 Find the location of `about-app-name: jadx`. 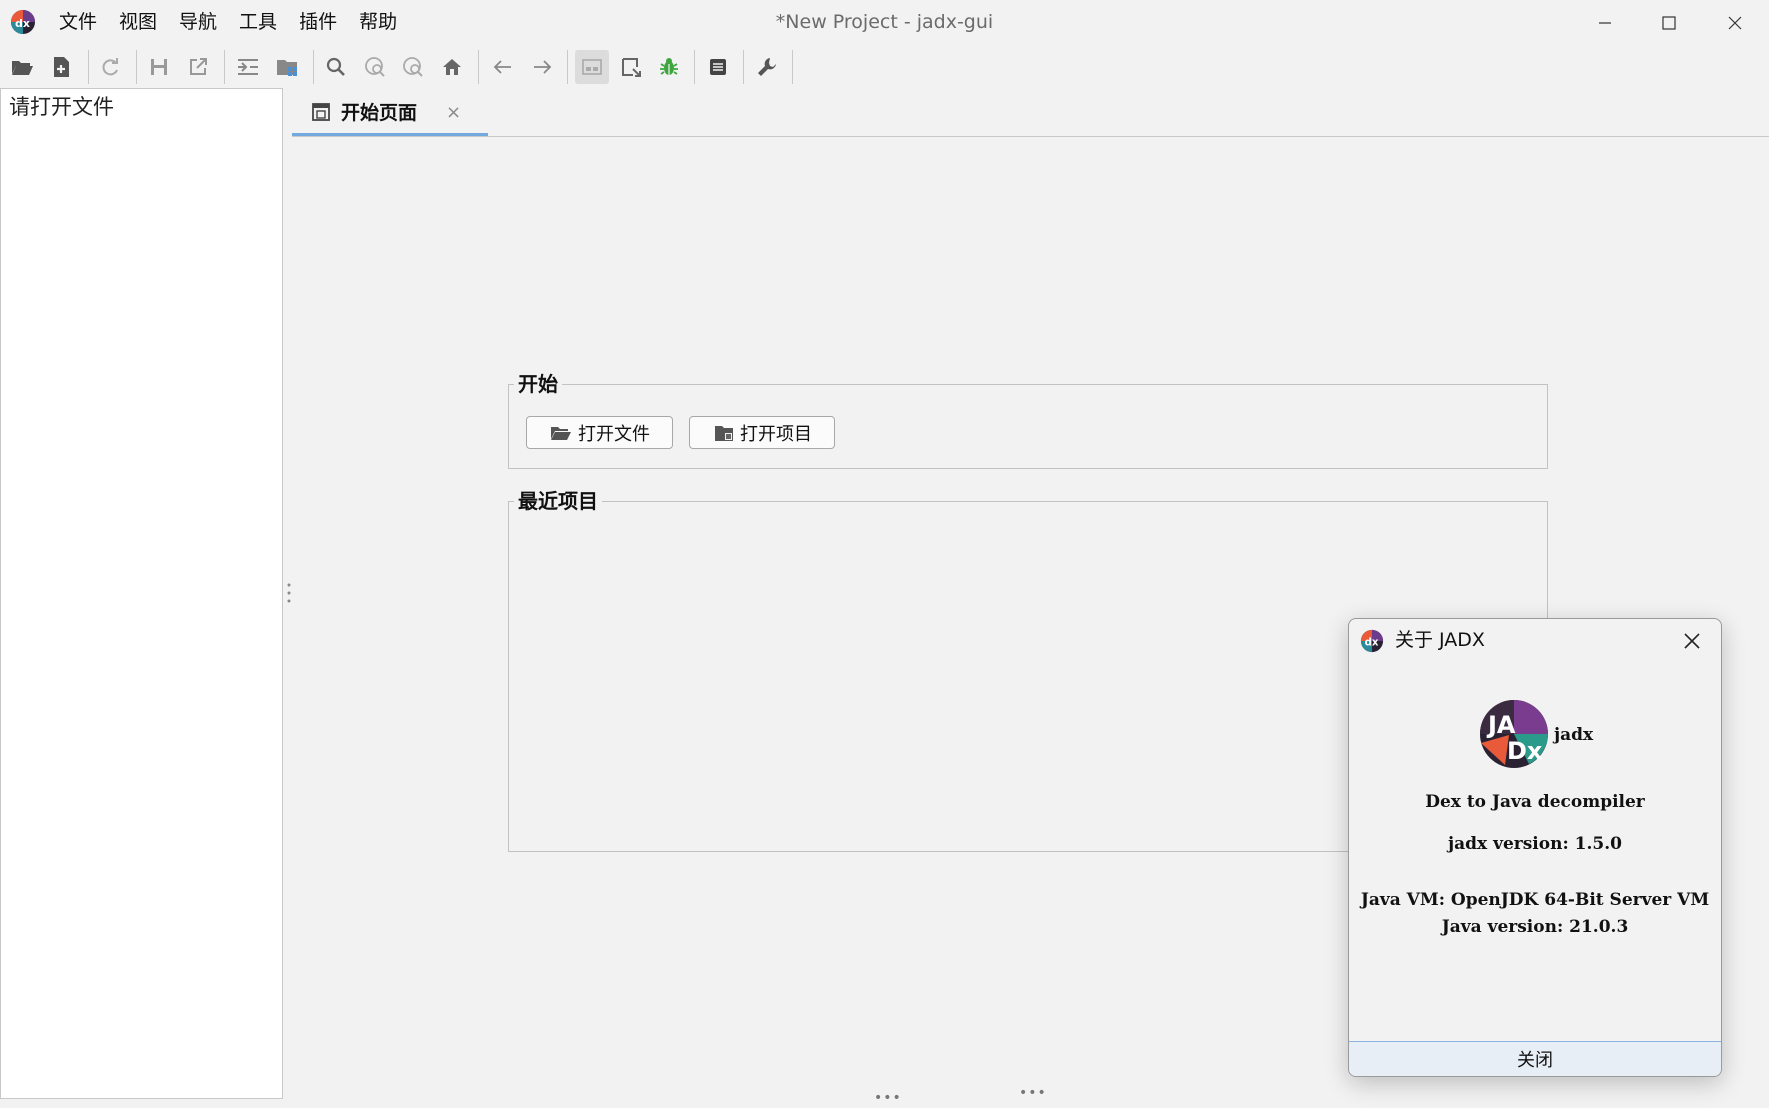

about-app-name: jadx is located at coordinates (1574, 735).